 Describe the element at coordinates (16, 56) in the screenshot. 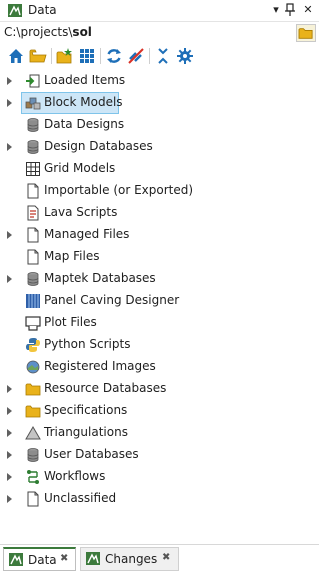

I see `home-icon` at that location.